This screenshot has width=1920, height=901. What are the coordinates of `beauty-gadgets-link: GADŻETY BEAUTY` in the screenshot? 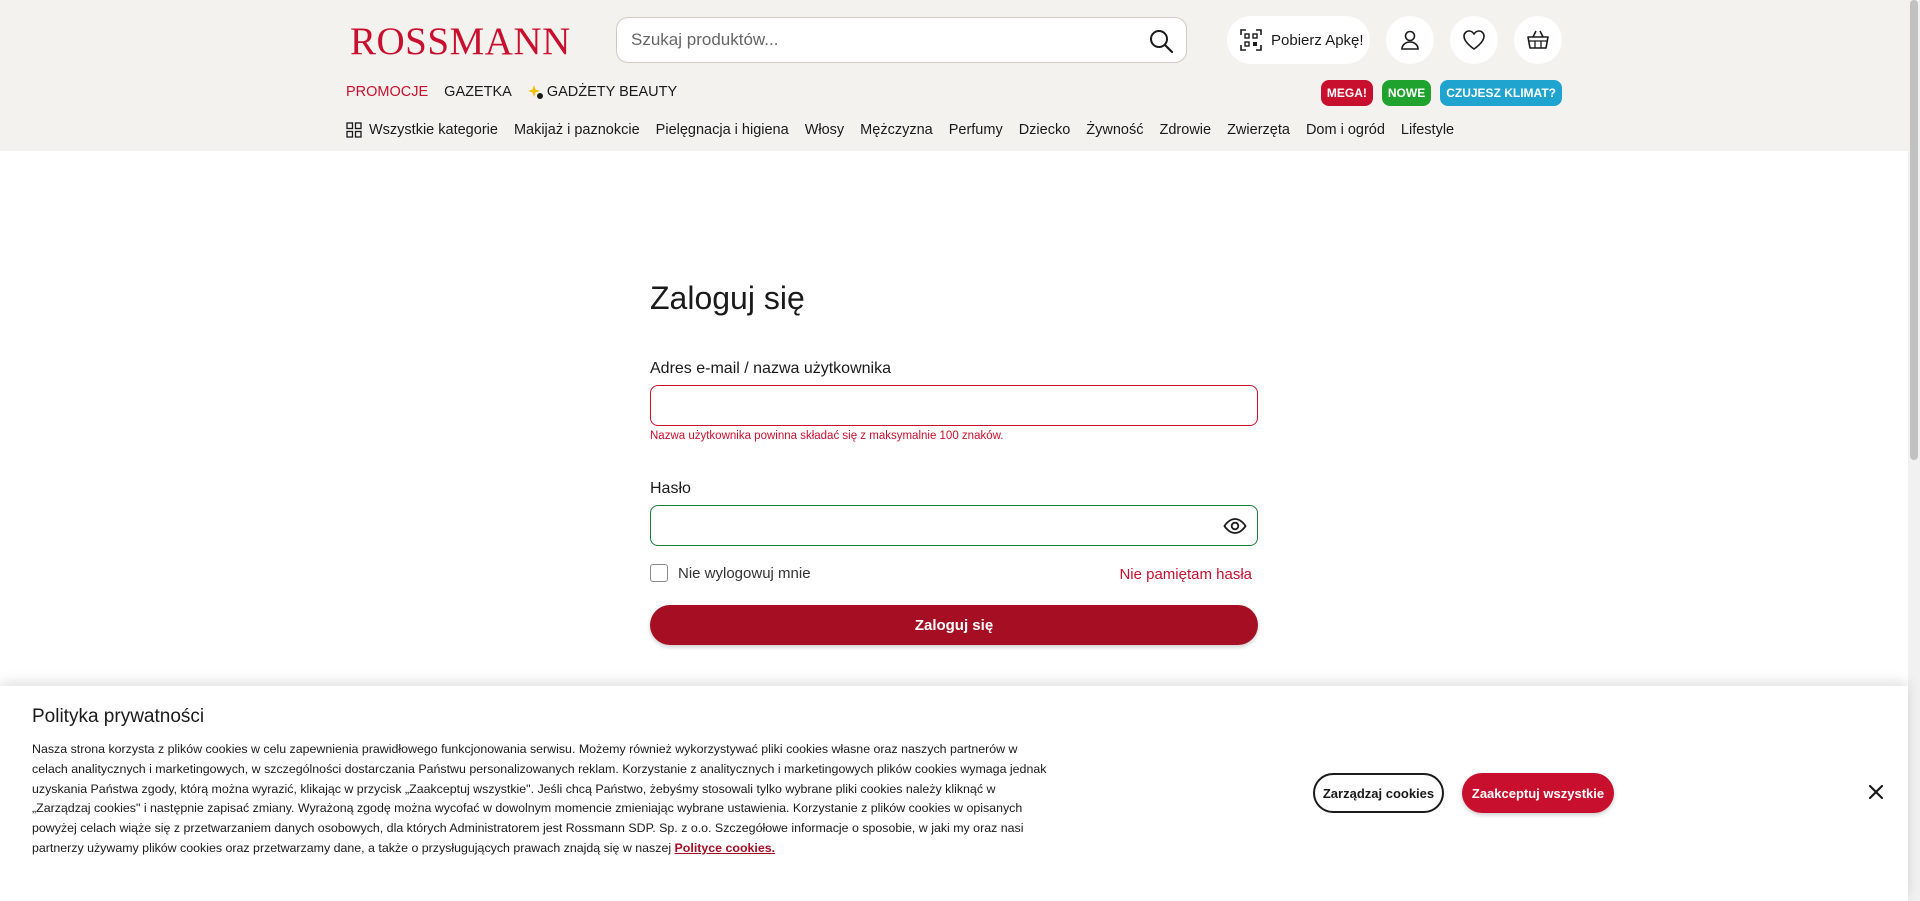 It's located at (602, 92).